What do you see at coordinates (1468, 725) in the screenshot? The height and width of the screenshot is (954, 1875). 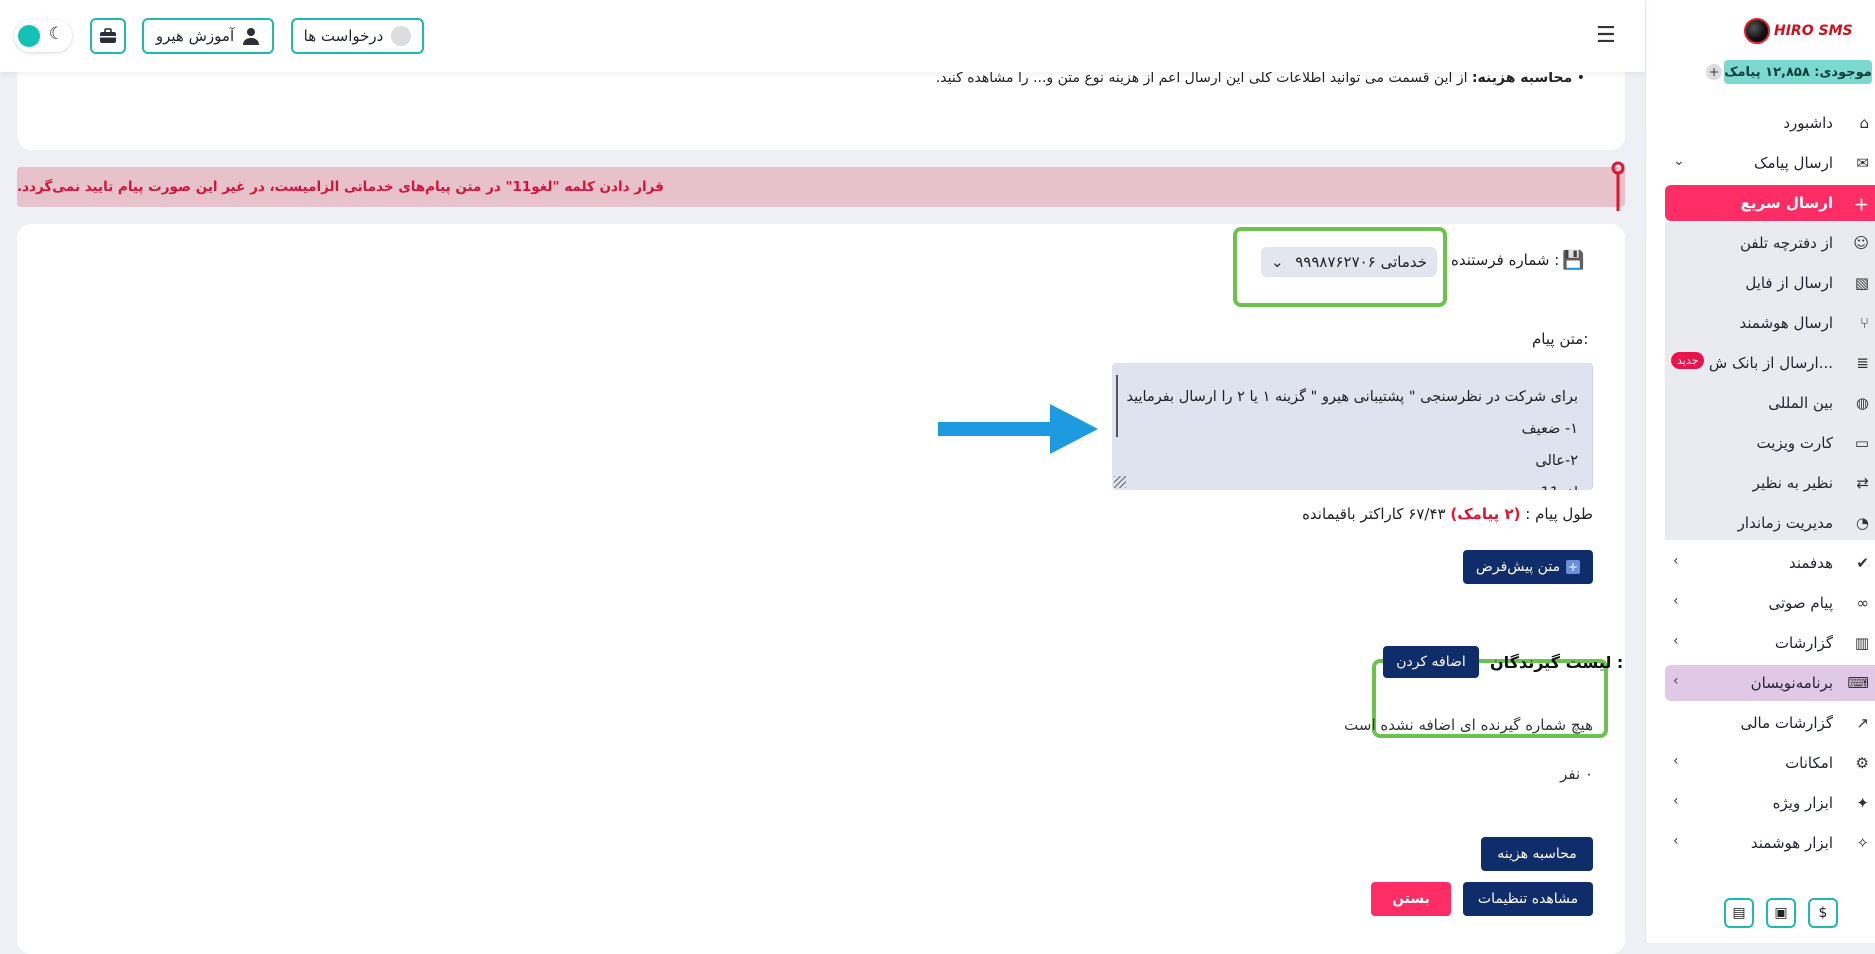 I see `no-recipients-text: هیچ شماره گیرنده ای اضافه نشده است` at bounding box center [1468, 725].